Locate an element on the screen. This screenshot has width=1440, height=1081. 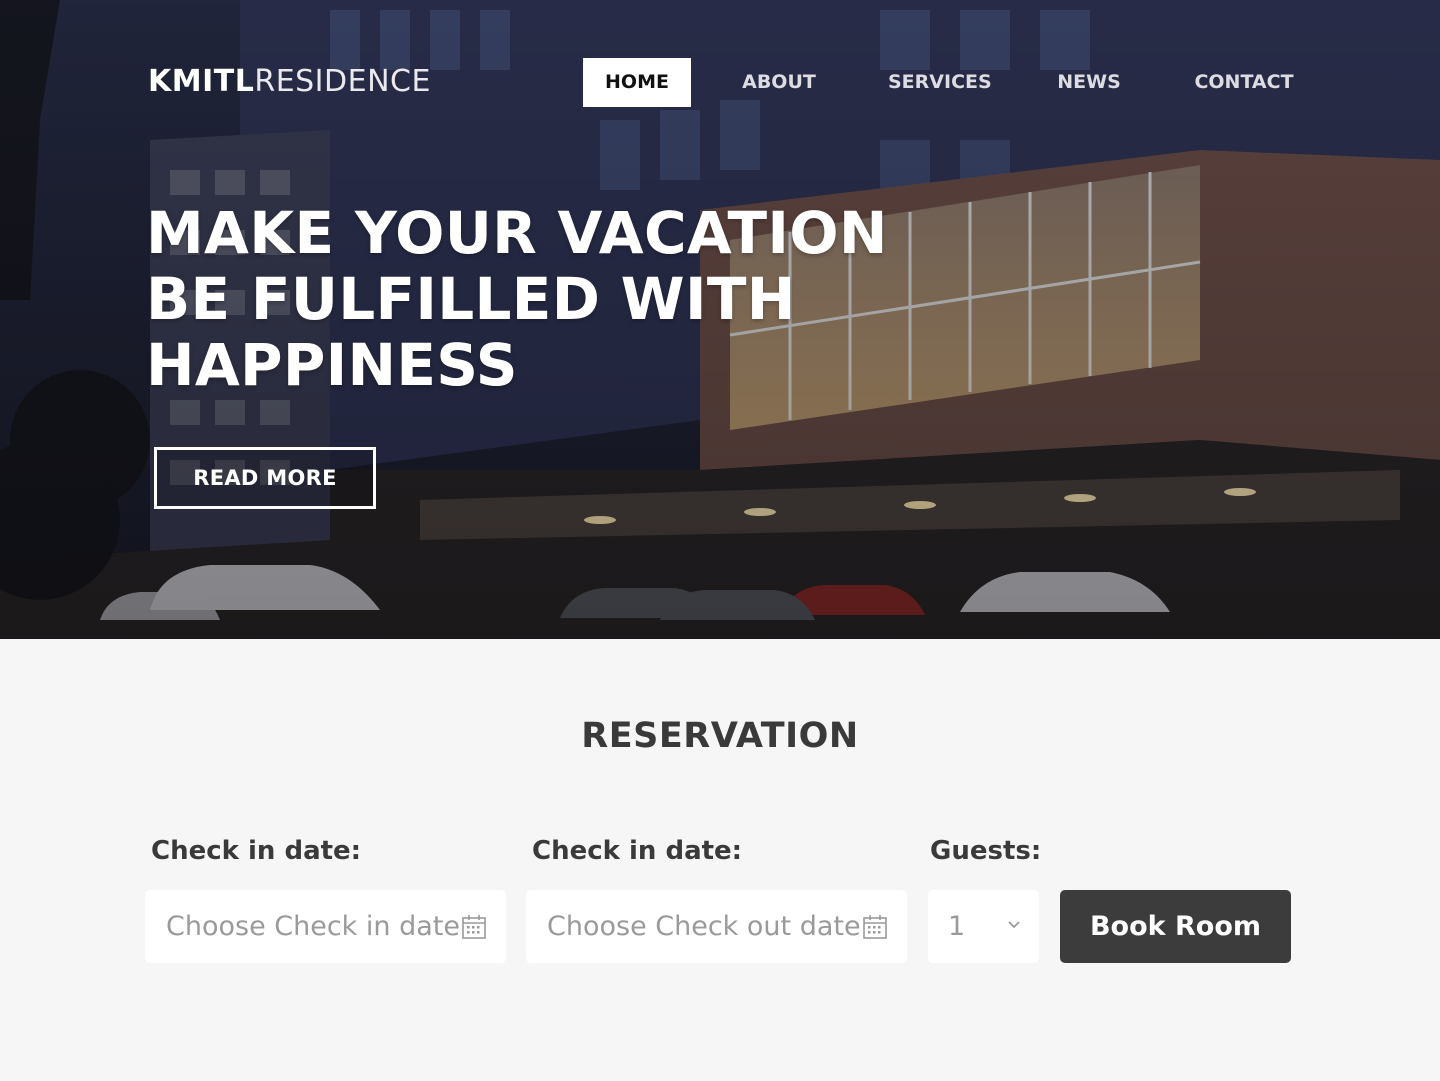
headline-line-3: HAPPINESS is located at coordinates (332, 365).